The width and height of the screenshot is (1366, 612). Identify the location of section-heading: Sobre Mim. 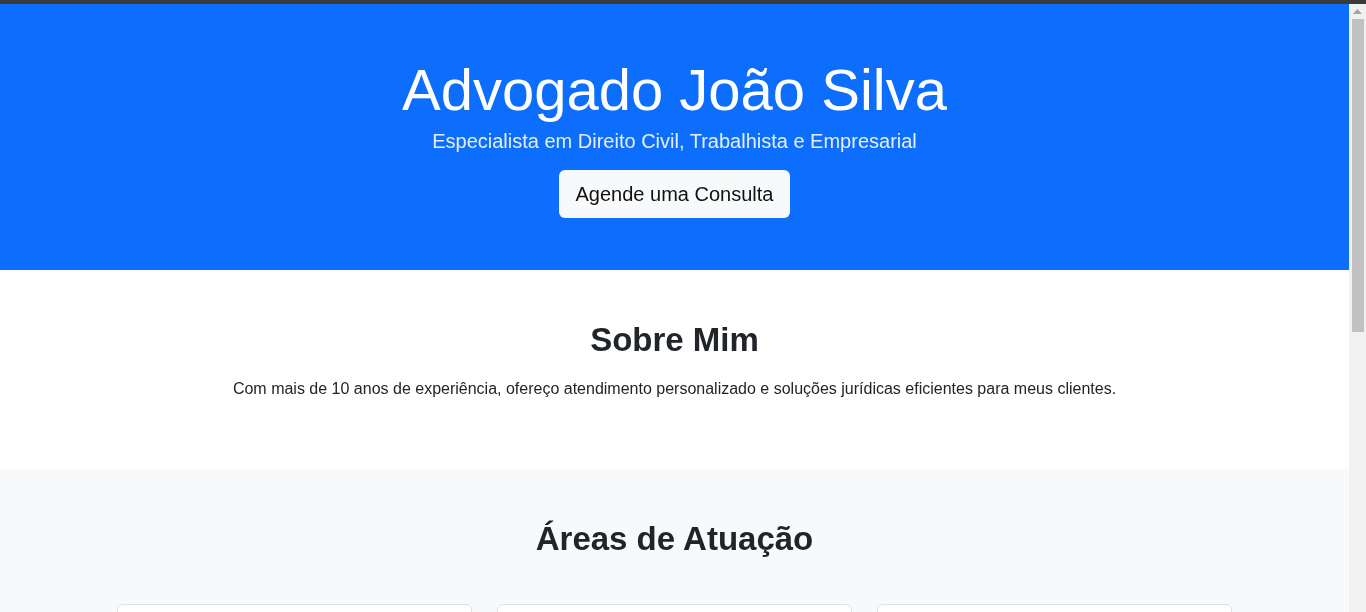
(674, 340).